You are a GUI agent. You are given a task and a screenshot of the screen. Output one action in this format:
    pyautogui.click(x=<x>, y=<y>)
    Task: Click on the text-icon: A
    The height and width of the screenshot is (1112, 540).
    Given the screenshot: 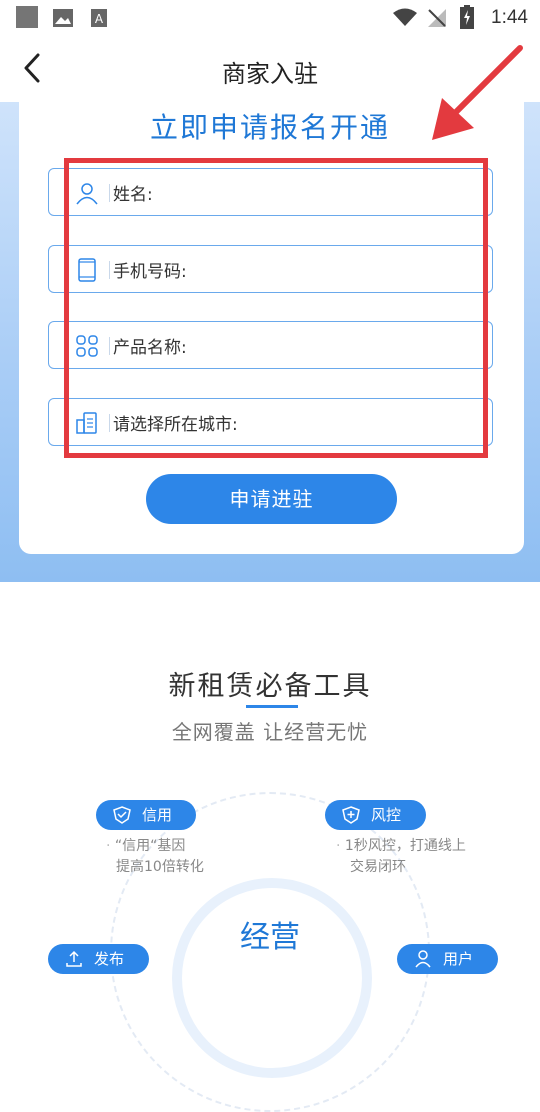 What is the action you would take?
    pyautogui.click(x=99, y=18)
    